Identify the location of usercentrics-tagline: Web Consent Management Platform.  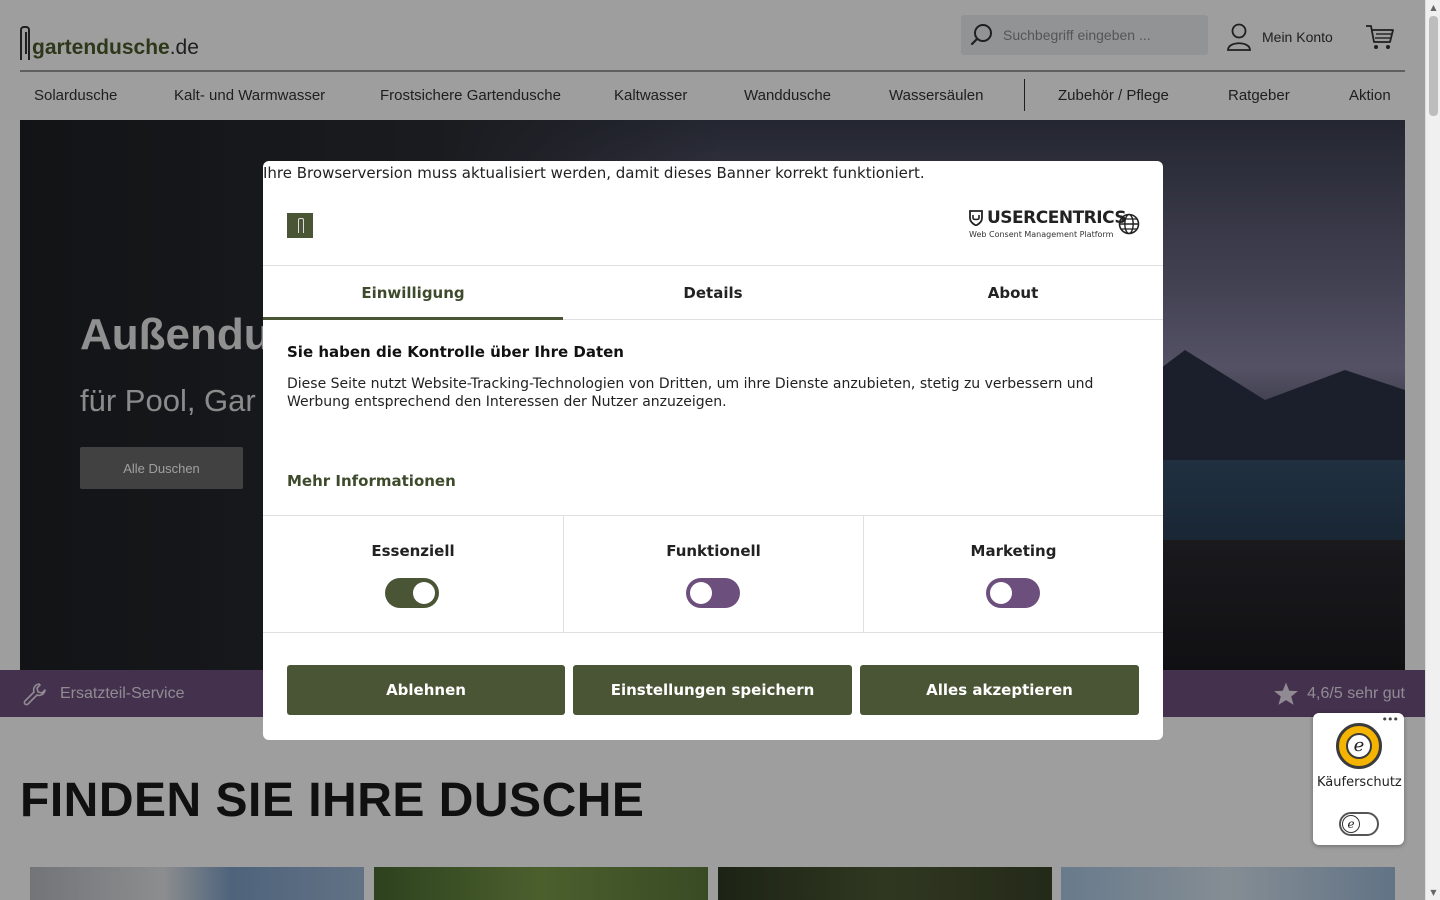
(1041, 234).